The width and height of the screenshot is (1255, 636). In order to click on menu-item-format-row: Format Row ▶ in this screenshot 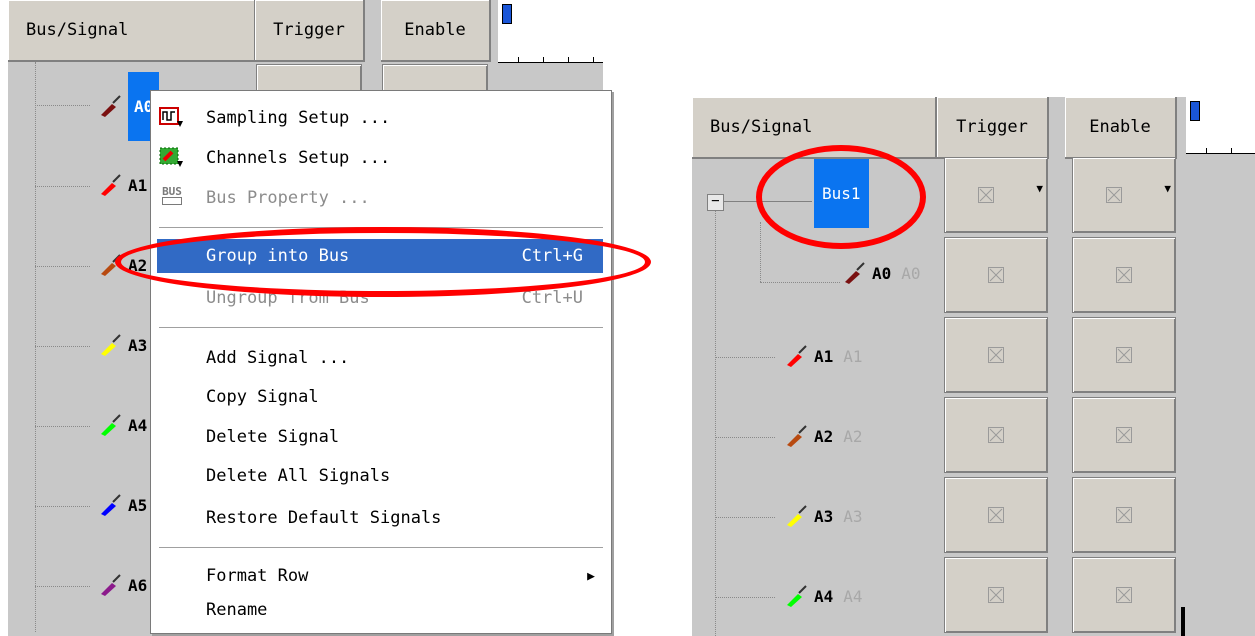, I will do `click(380, 576)`.